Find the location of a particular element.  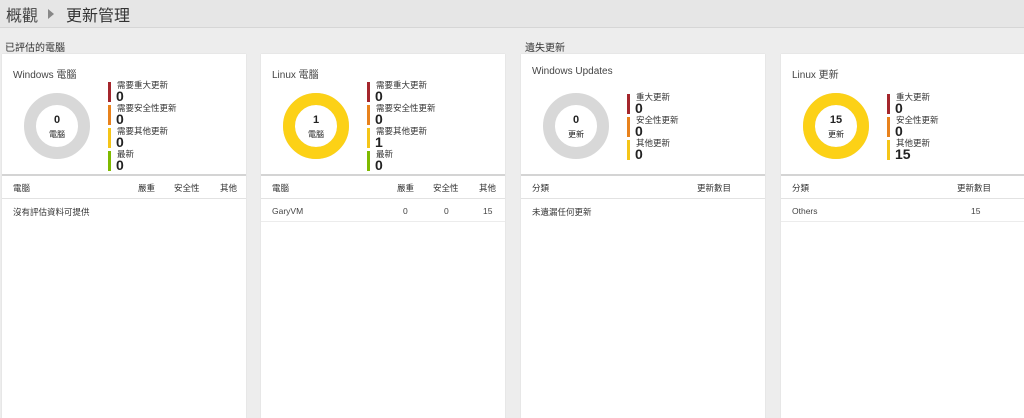

tile-title: Windows 電腦 is located at coordinates (45, 75).